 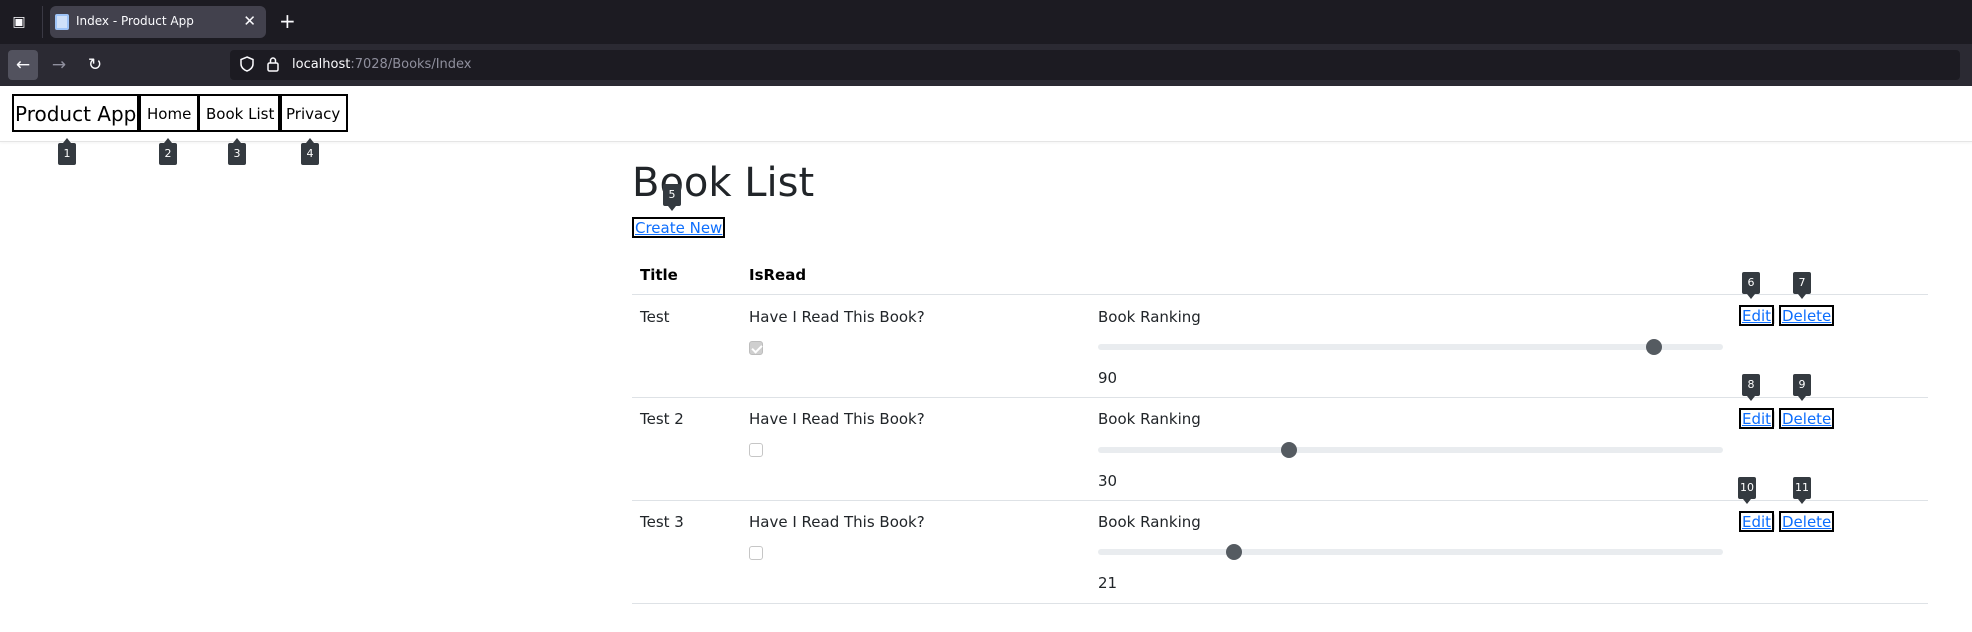 I want to click on browser-toolbar: ← → ↻ localhost:7028/Books/Index, so click(x=986, y=65).